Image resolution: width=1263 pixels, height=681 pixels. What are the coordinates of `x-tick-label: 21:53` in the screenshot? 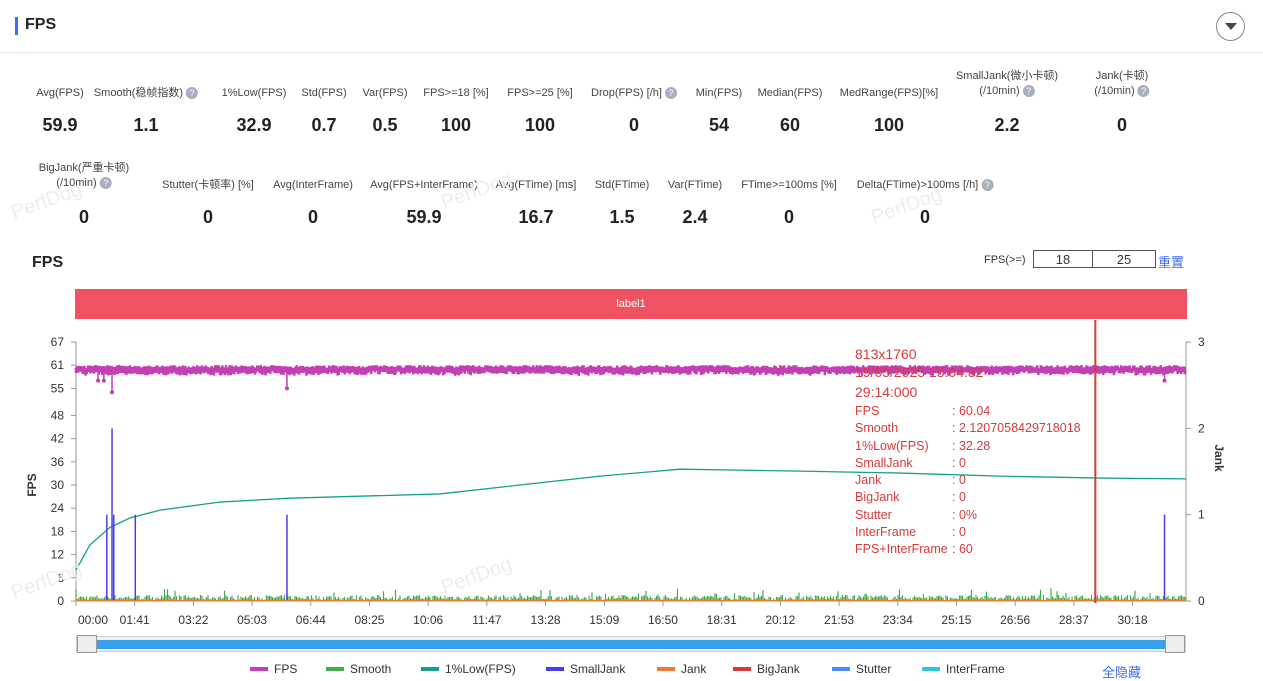 It's located at (839, 620).